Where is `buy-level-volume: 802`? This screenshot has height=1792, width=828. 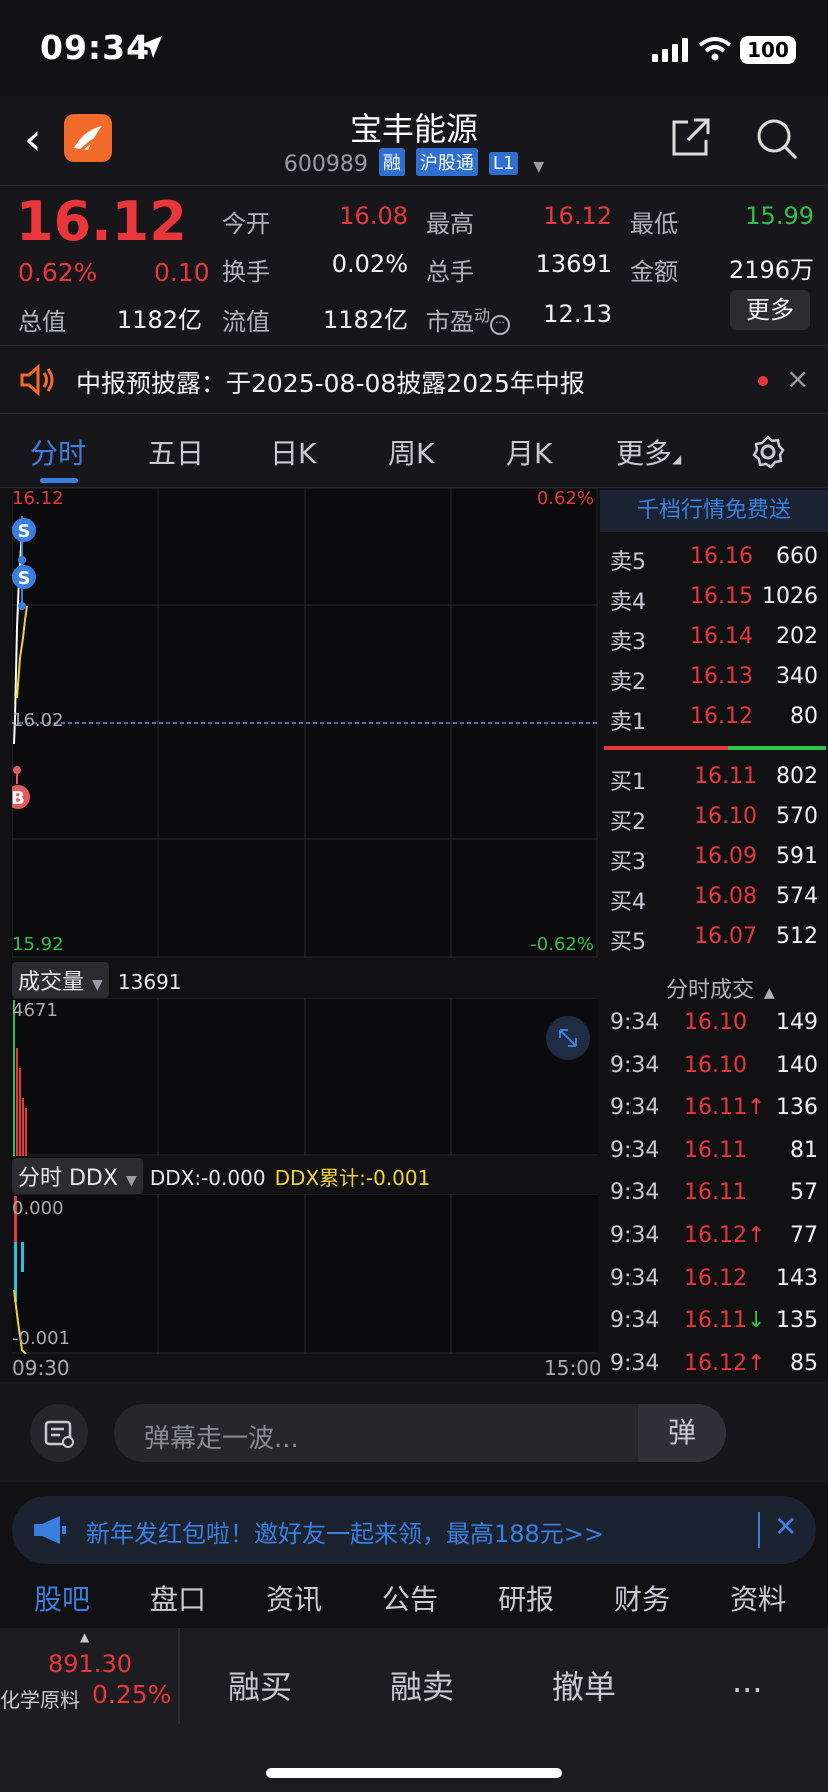 buy-level-volume: 802 is located at coordinates (797, 776).